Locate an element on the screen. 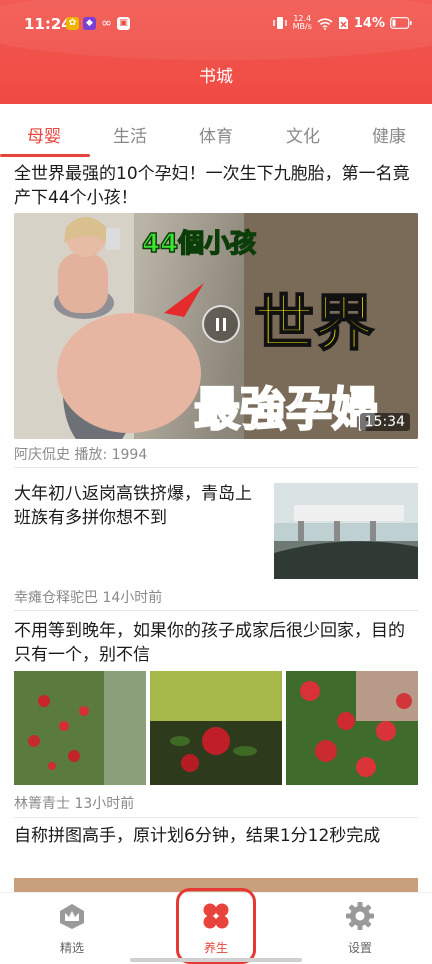 Image resolution: width=432 pixels, height=964 pixels. category-tabs: 母婴 生活 体育 文化 健康 is located at coordinates (216, 132).